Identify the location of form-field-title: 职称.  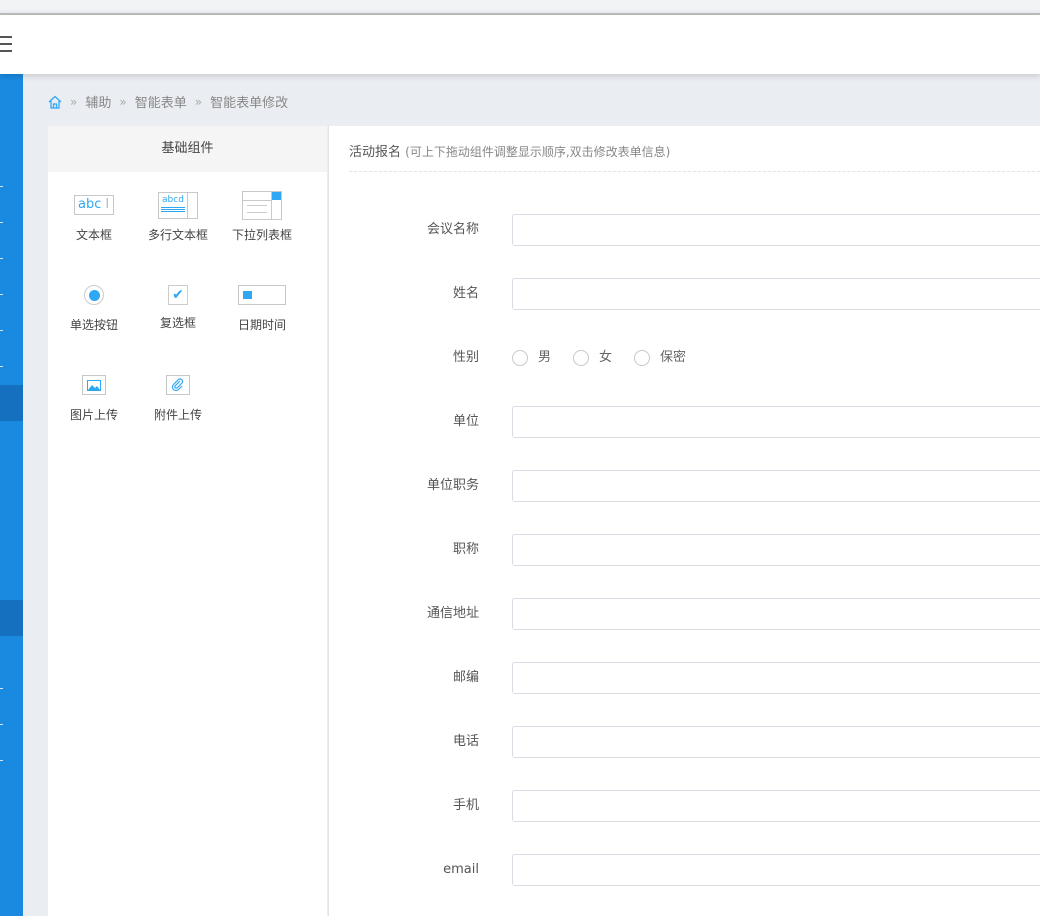
(684, 550).